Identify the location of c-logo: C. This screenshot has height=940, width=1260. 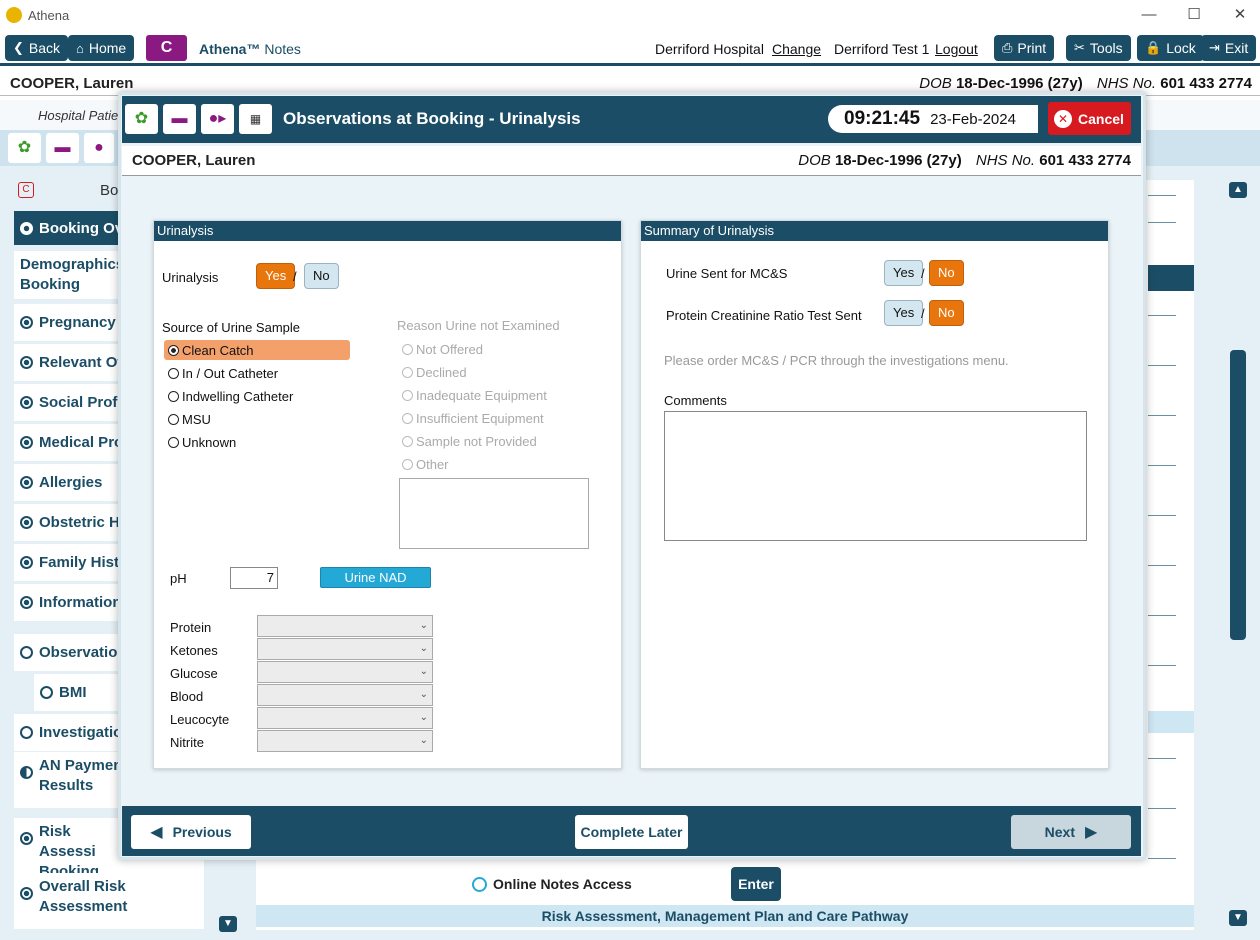
(166, 48).